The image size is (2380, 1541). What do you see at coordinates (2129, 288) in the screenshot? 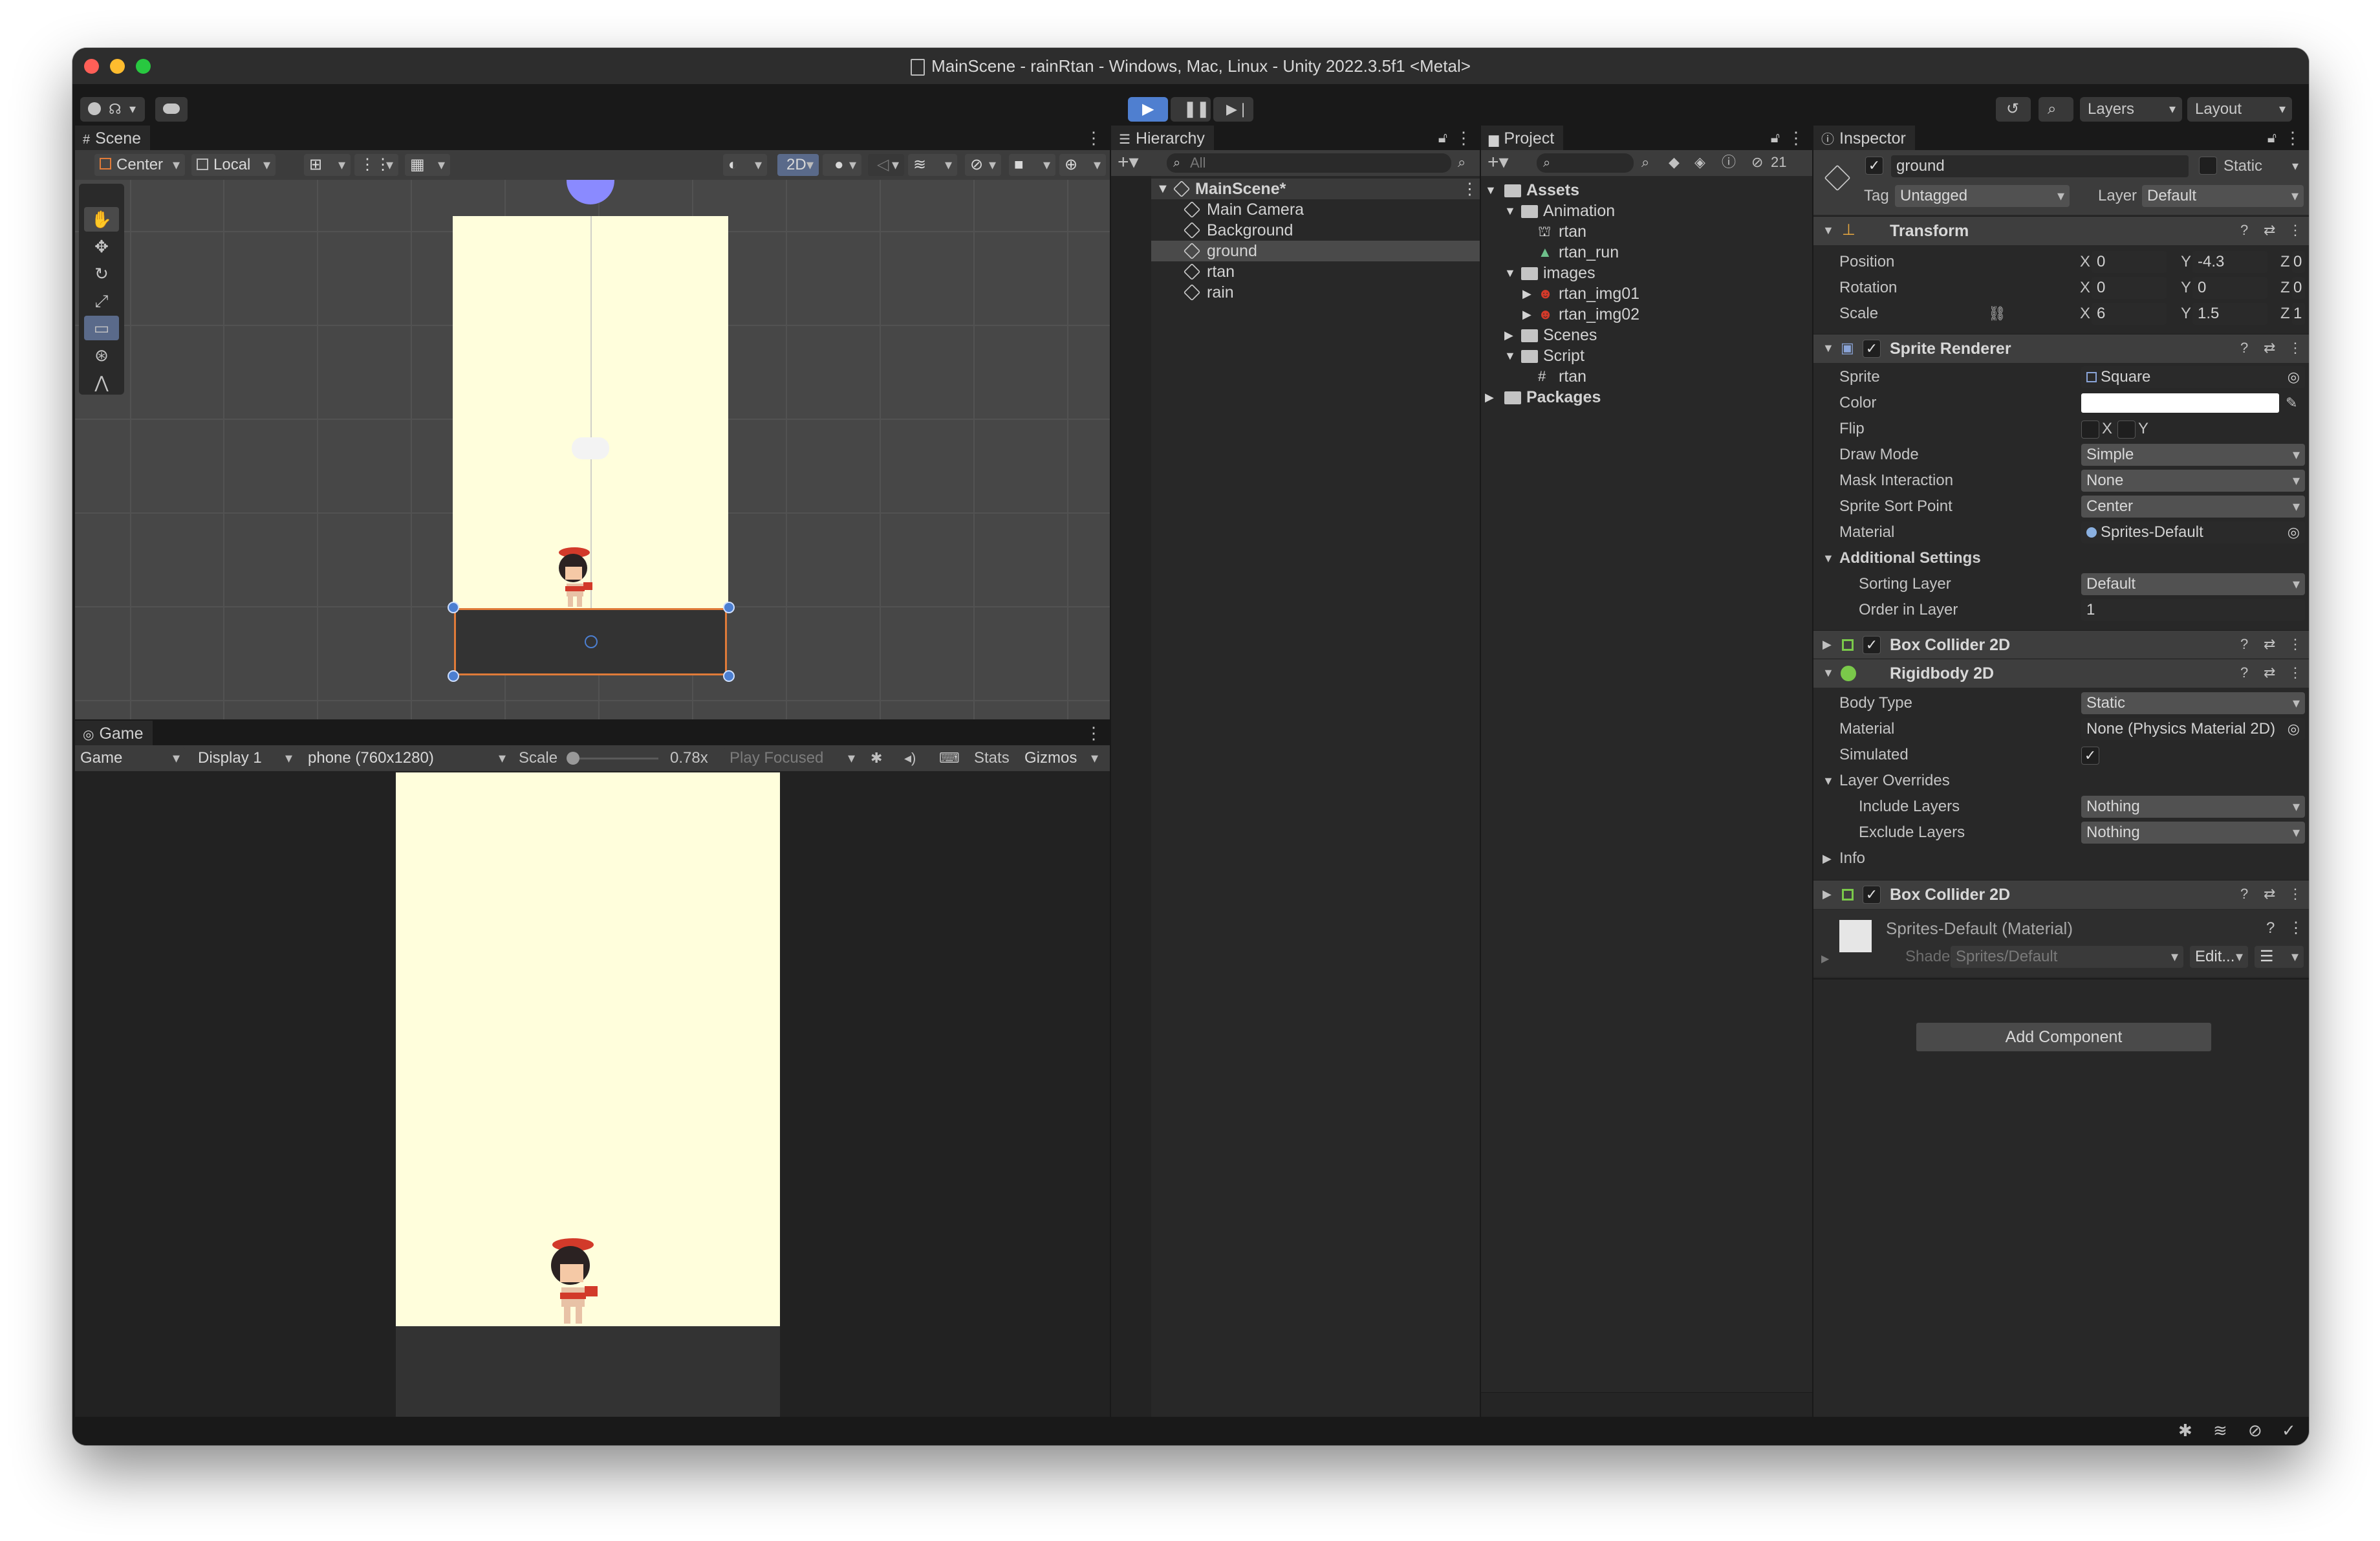
I see `rotation-x-input: 0` at bounding box center [2129, 288].